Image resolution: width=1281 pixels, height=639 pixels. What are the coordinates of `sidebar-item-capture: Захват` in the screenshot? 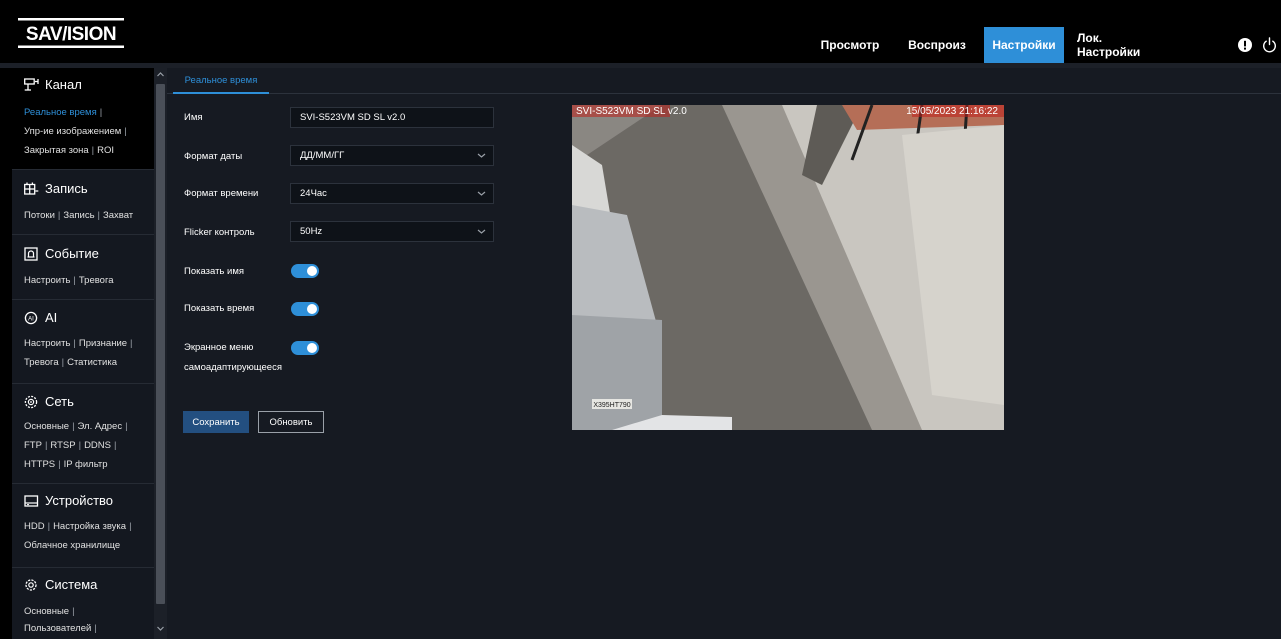 It's located at (118, 215).